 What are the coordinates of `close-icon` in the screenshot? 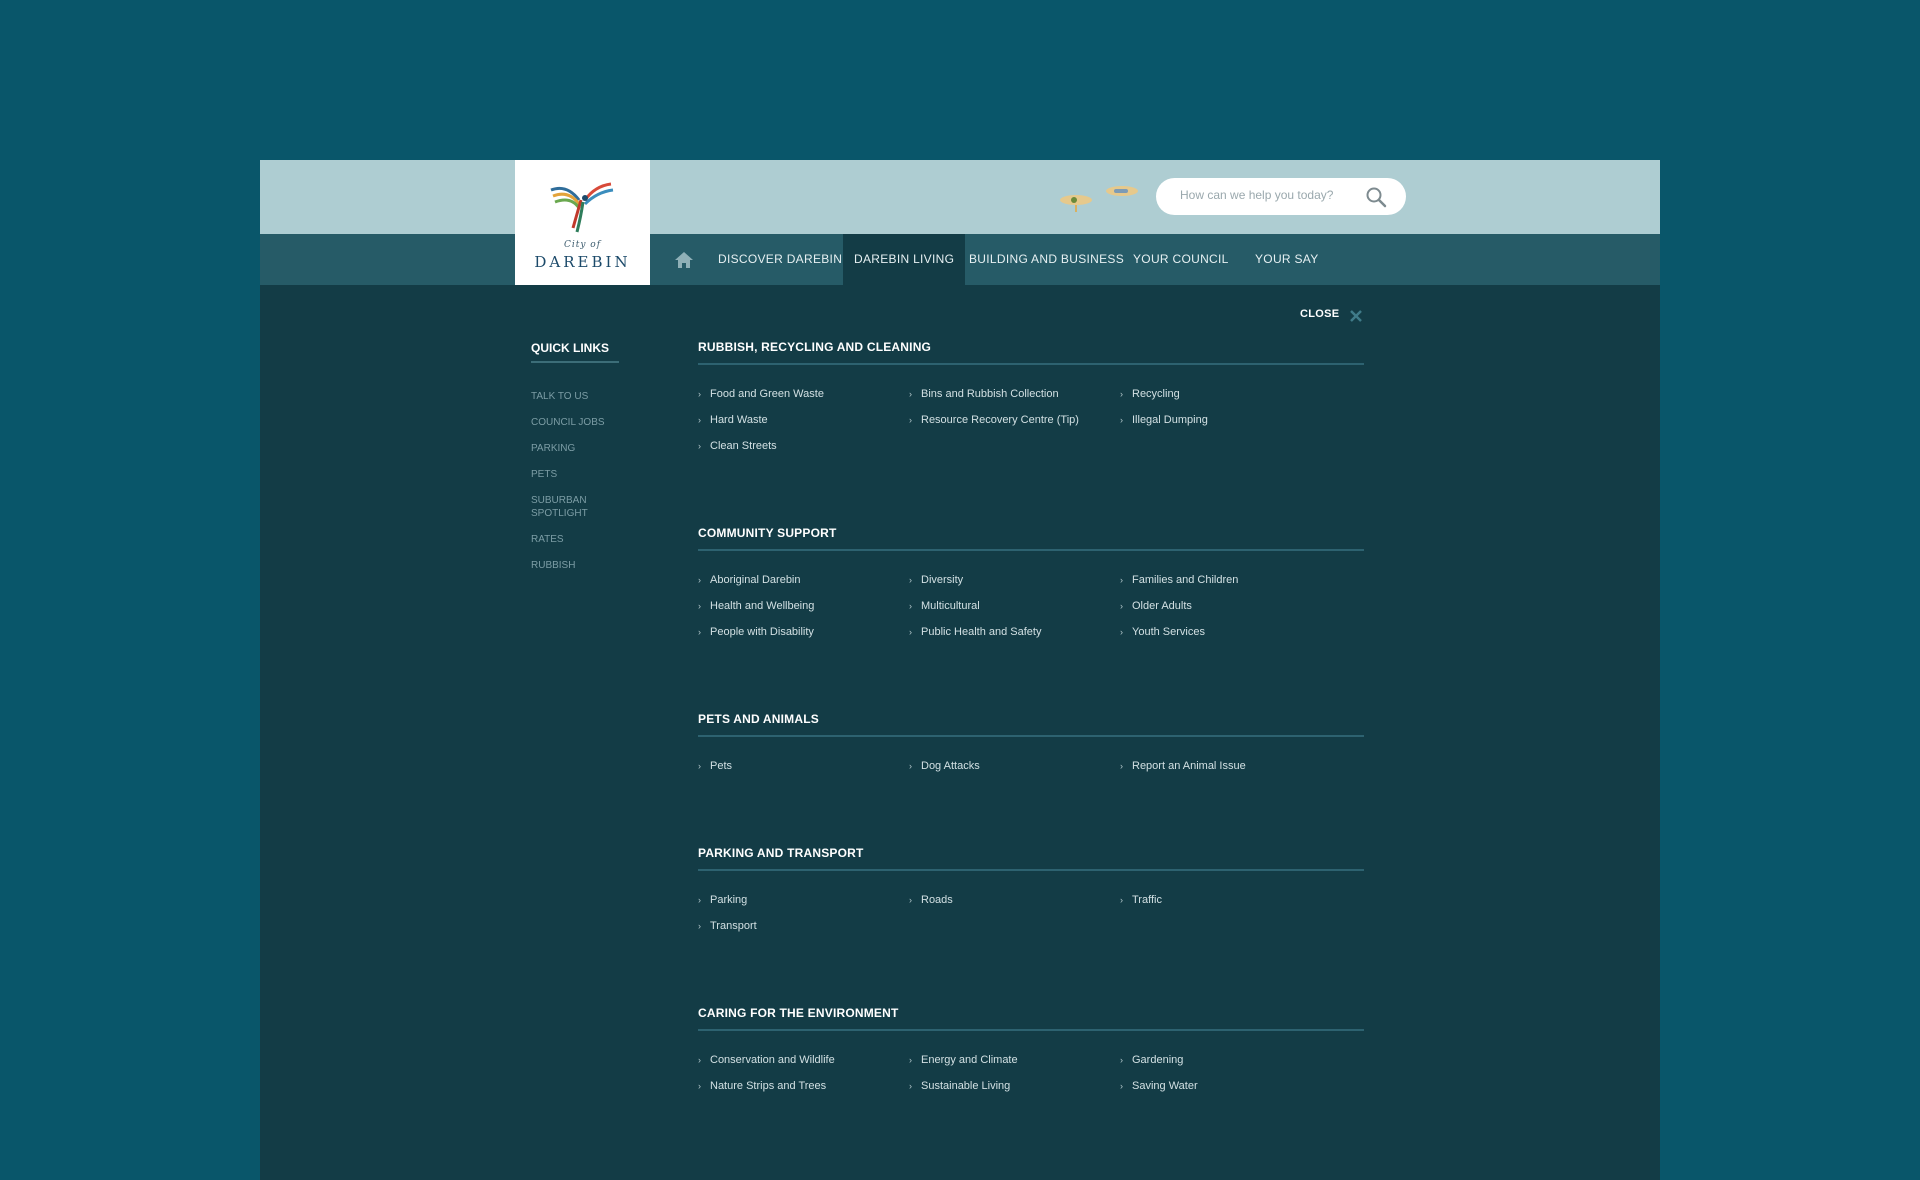 It's located at (1356, 316).